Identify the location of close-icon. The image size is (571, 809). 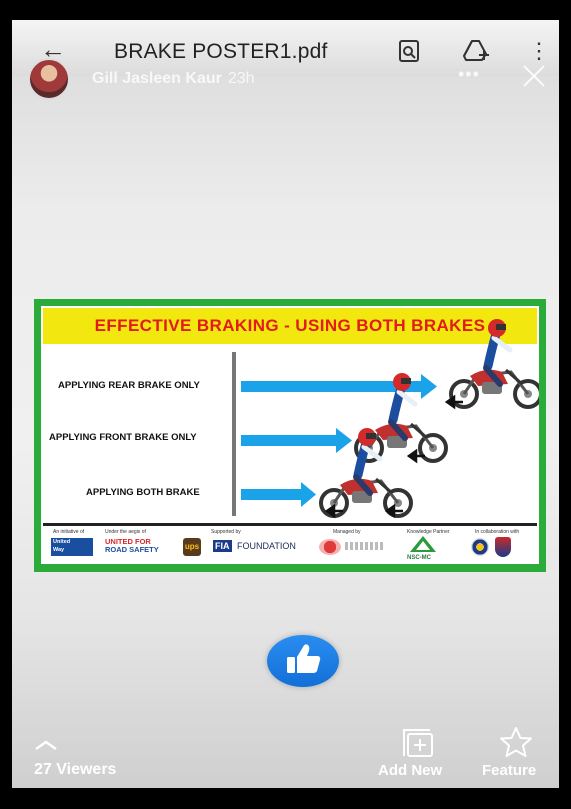
(534, 76).